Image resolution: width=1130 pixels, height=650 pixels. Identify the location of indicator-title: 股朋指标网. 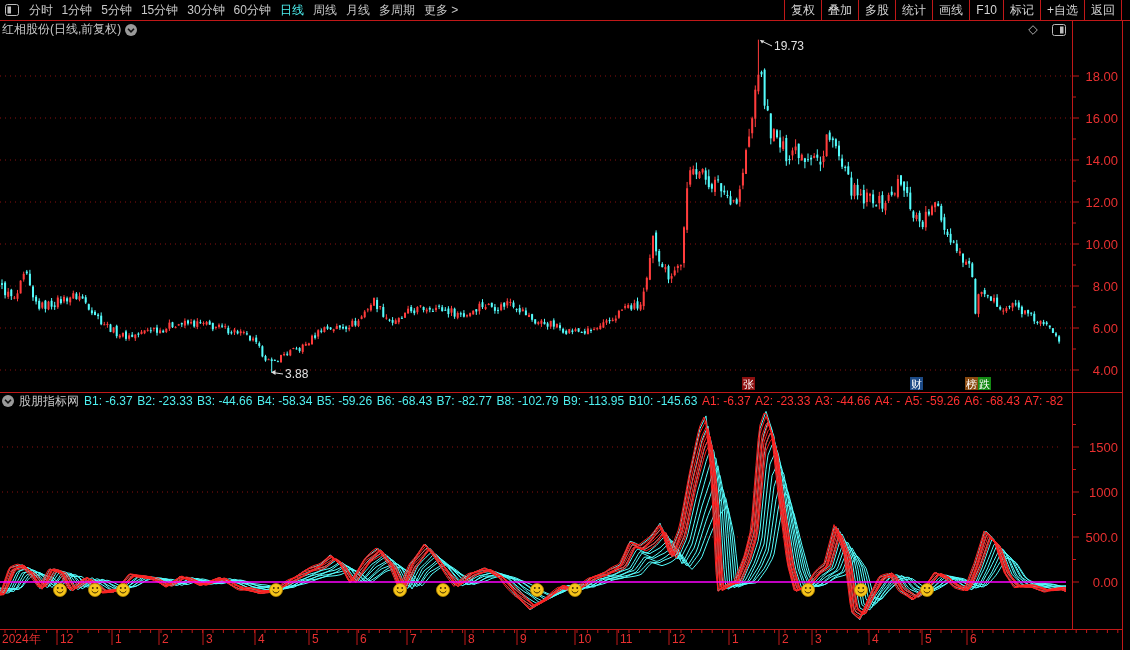
(48, 401).